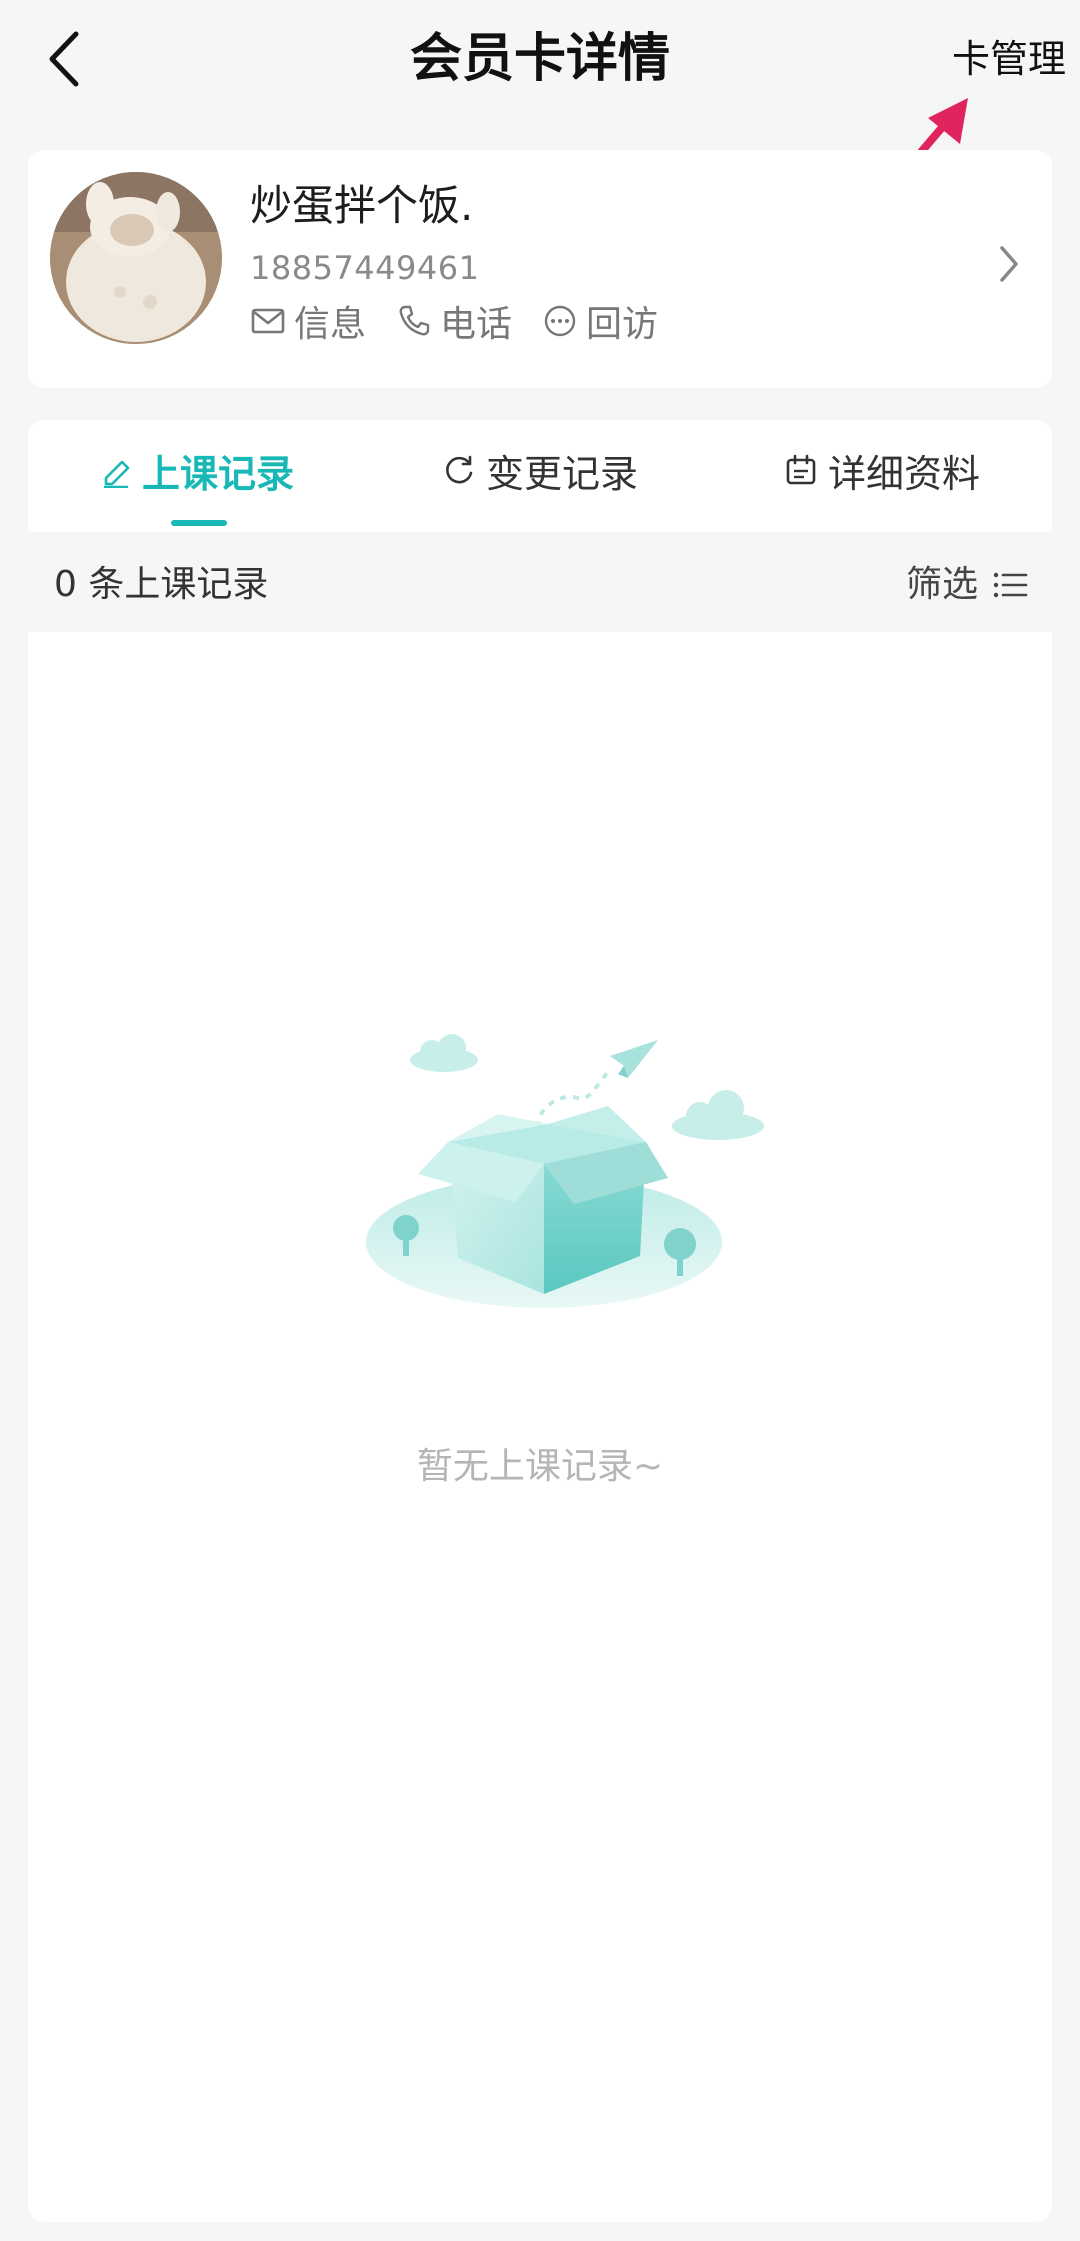 This screenshot has height=2241, width=1080. Describe the element at coordinates (161, 584) in the screenshot. I see `record-count: 0 条上课记录` at that location.